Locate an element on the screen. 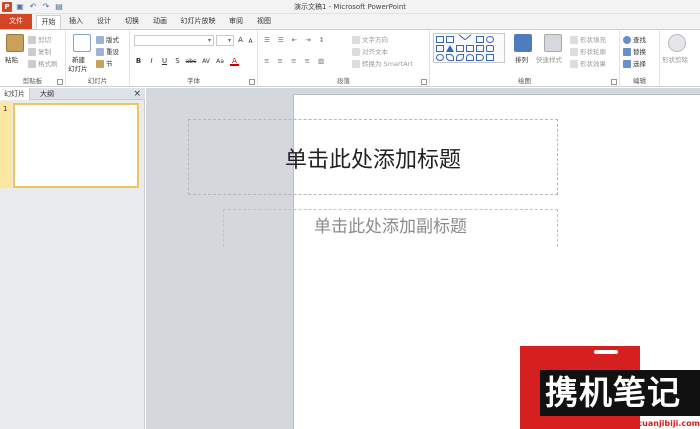  shape-effects-label: 形状效果 is located at coordinates (593, 64).